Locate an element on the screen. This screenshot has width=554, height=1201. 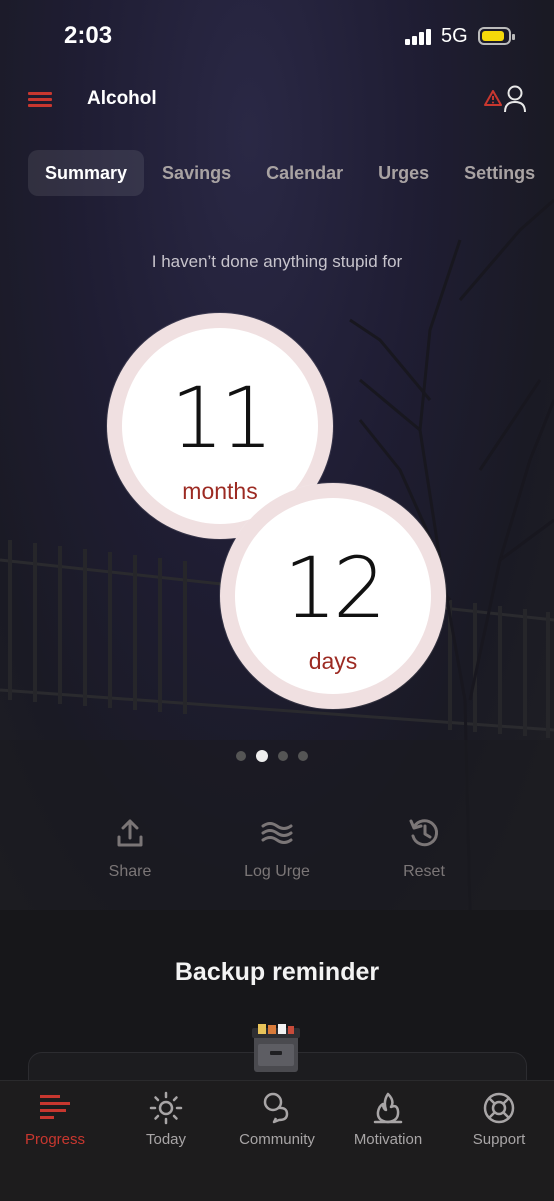
file-cabinet-icon is located at coordinates (276, 1048).